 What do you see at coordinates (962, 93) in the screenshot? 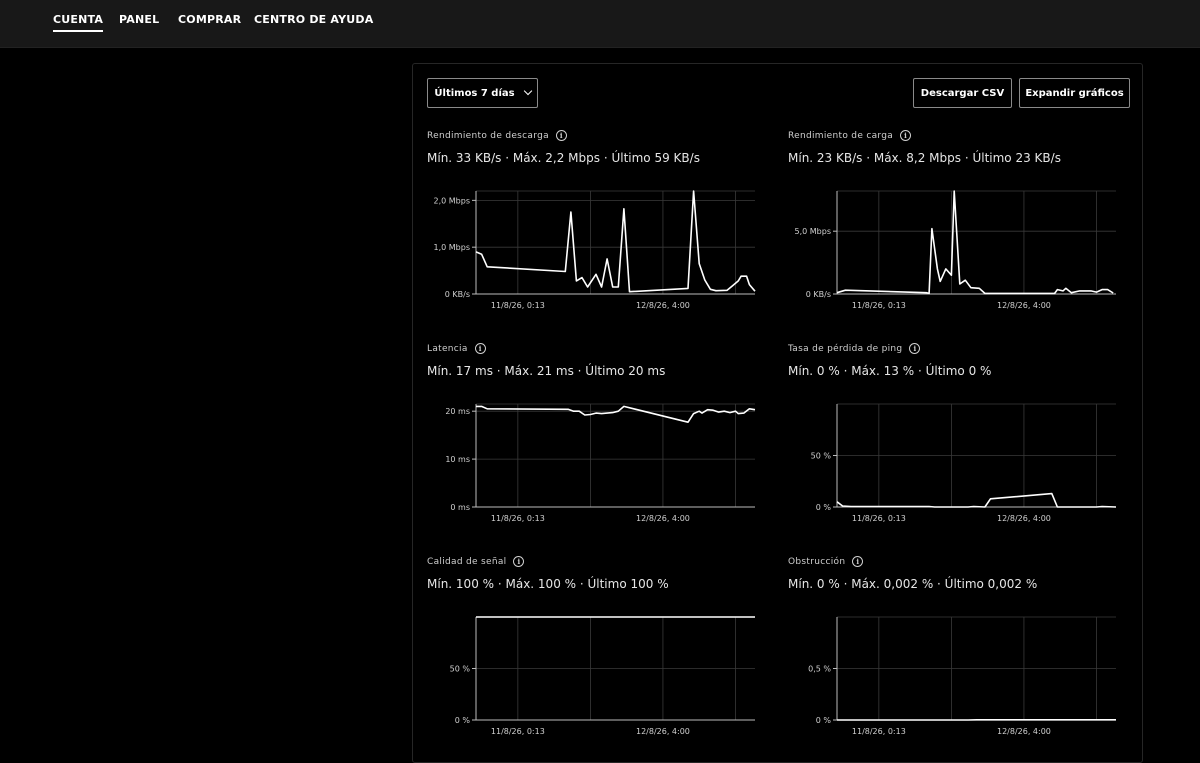
I see `download-csv-button: Descargar CSV` at bounding box center [962, 93].